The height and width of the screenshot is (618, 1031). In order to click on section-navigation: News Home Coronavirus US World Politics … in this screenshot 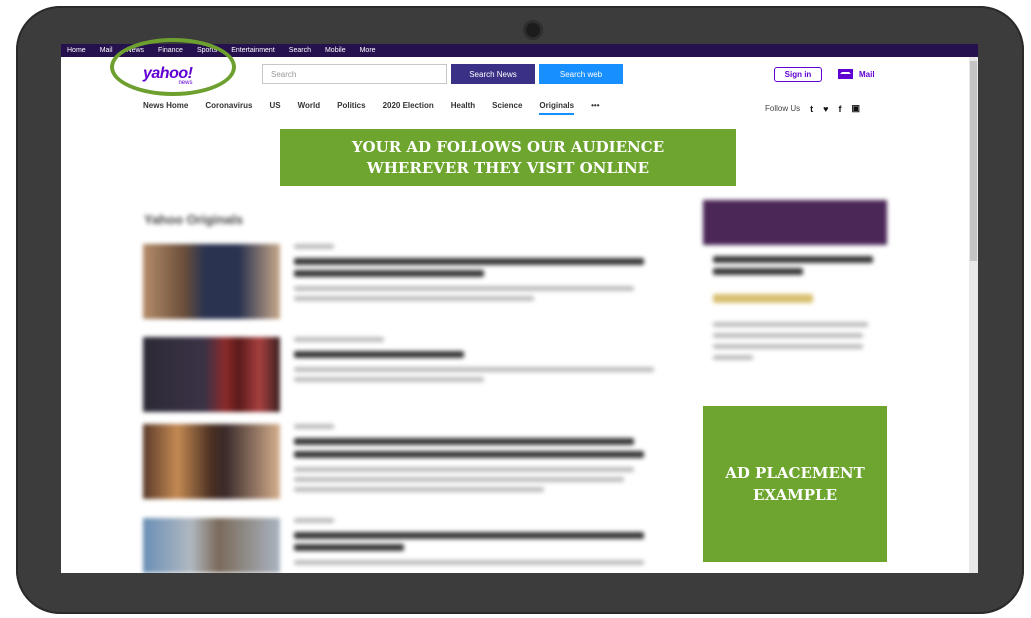, I will do `click(380, 108)`.